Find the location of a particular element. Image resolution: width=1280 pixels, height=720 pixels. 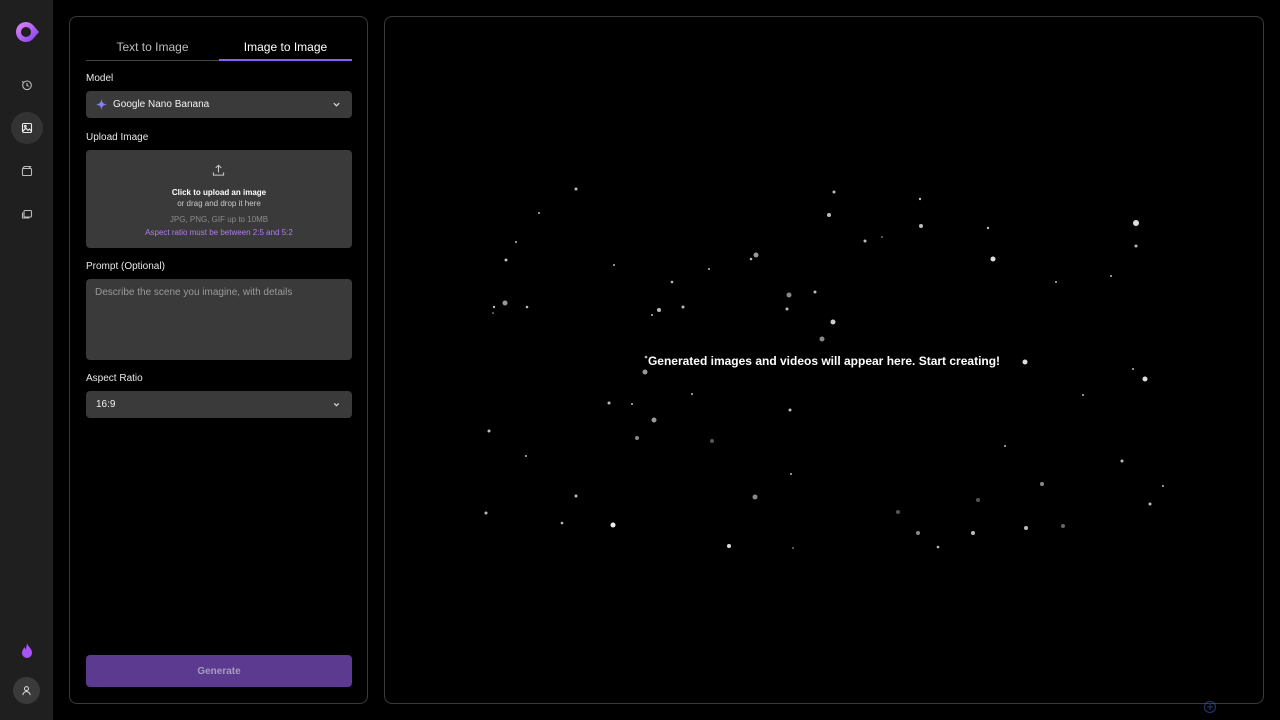

sidebar-rail is located at coordinates (26, 360).